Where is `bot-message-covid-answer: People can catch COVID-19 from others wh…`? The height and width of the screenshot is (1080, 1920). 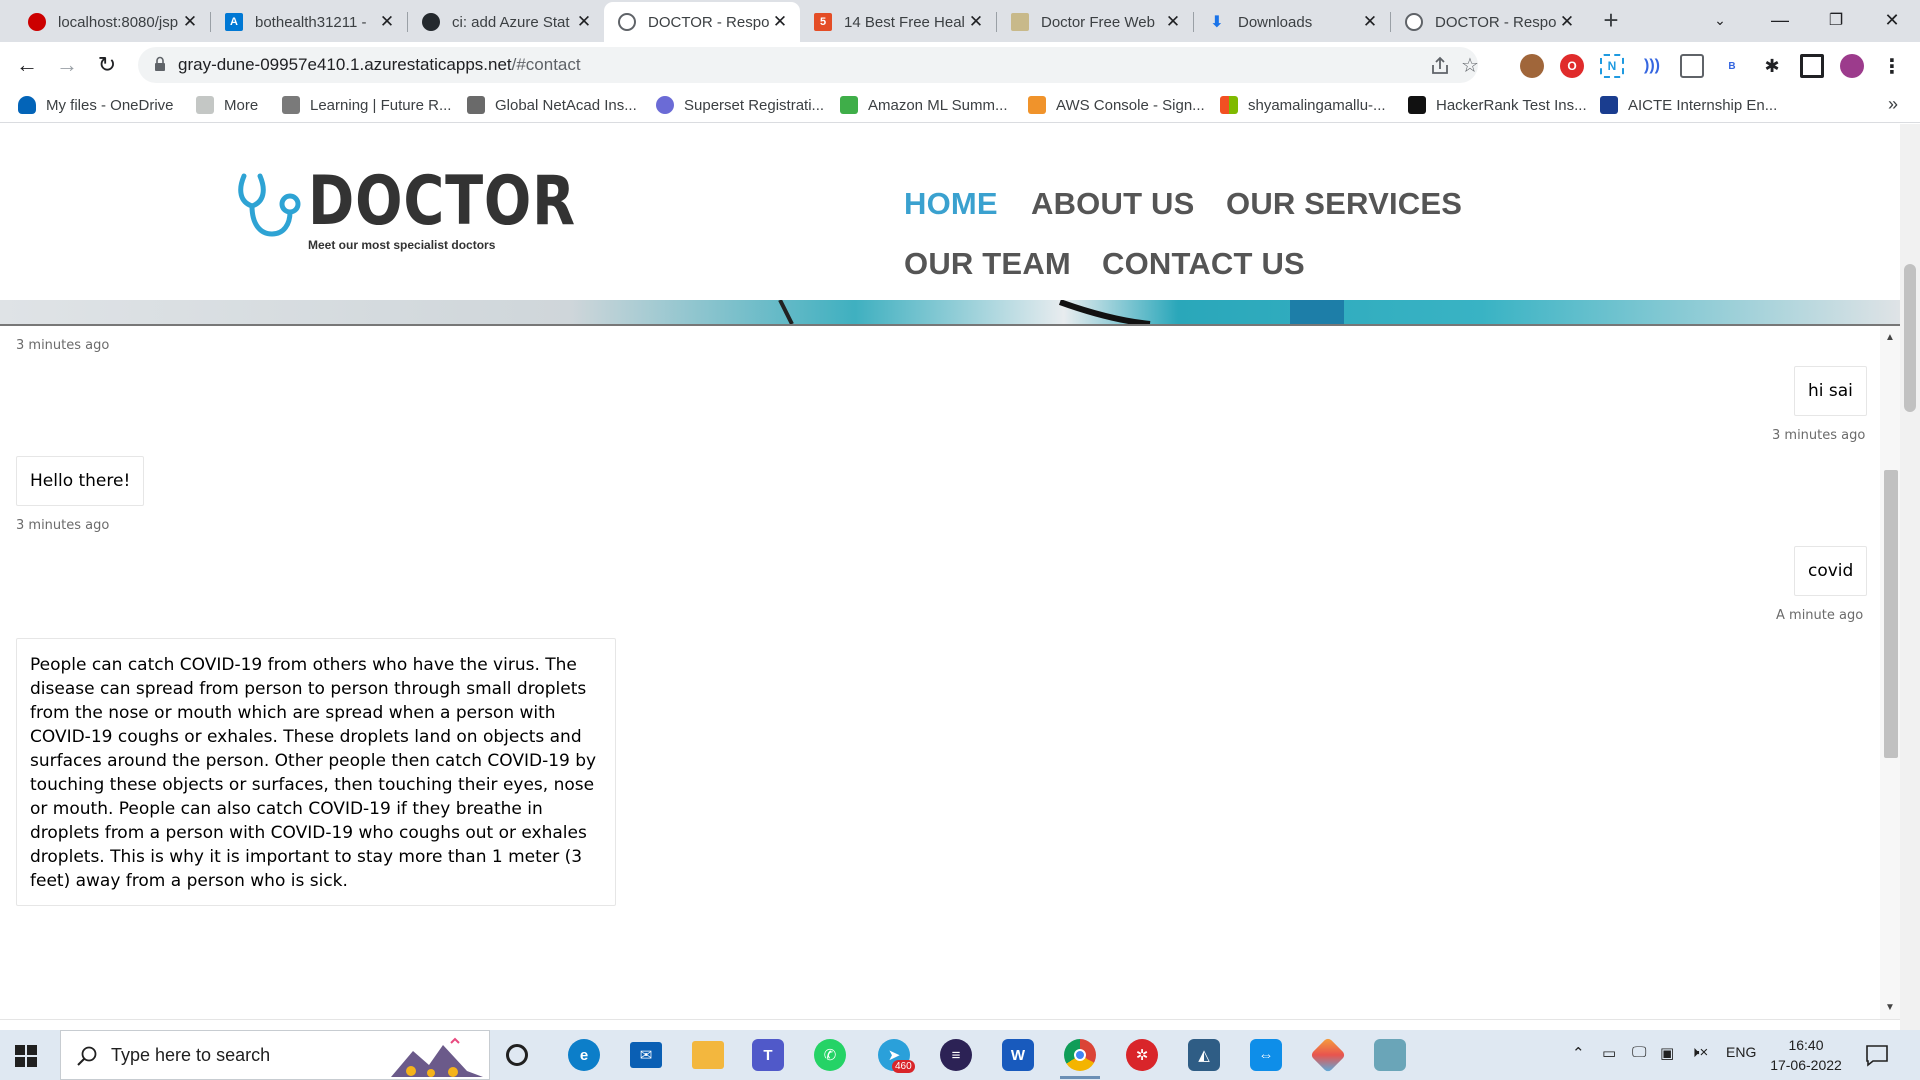 bot-message-covid-answer: People can catch COVID-19 from others wh… is located at coordinates (316, 772).